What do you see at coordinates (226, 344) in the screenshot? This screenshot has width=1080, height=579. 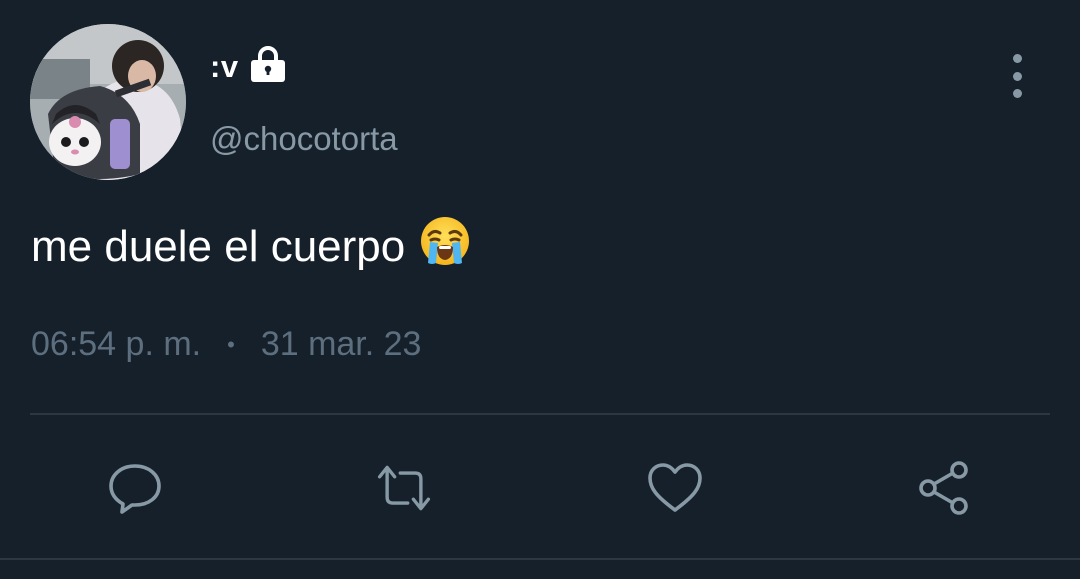 I see `tweet-meta: 06:54 p. m. • 31 mar. 23` at bounding box center [226, 344].